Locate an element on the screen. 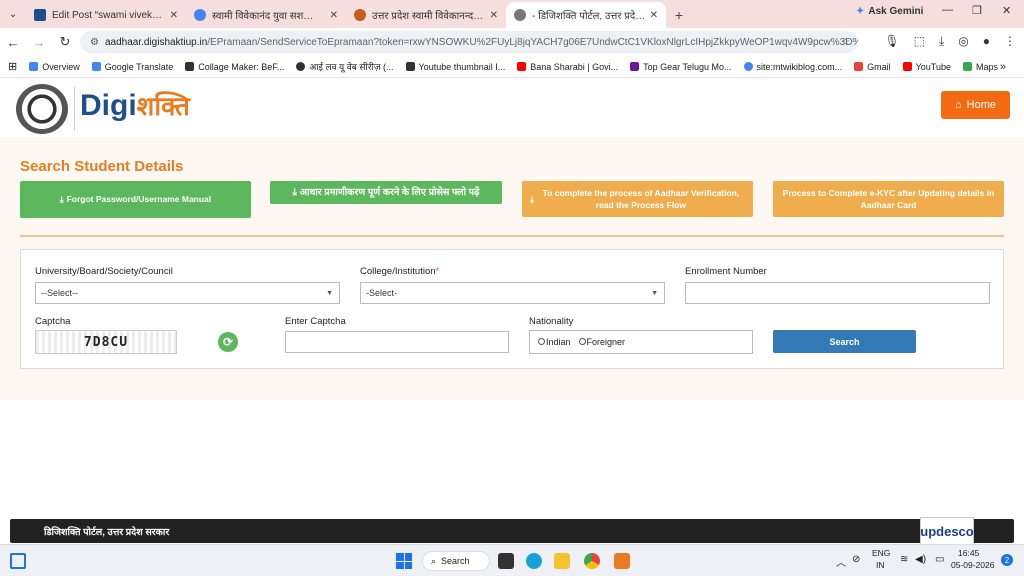 The image size is (1024, 576). widgets-icon is located at coordinates (18, 561).